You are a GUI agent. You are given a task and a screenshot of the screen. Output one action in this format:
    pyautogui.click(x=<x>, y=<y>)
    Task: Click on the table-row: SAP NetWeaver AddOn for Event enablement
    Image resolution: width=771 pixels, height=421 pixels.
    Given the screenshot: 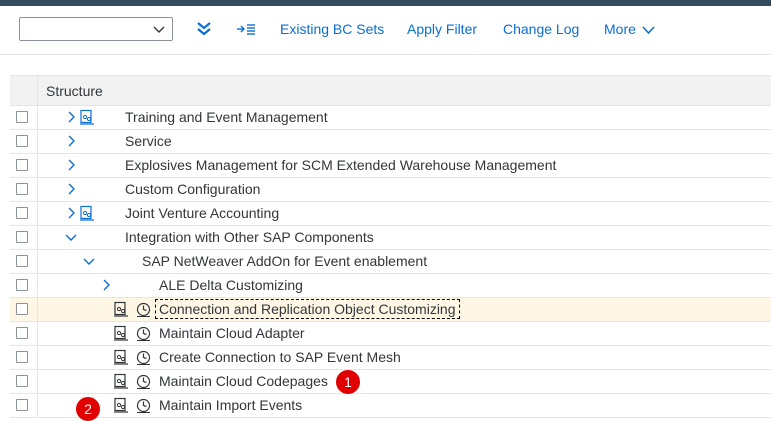 What is the action you would take?
    pyautogui.click(x=390, y=262)
    